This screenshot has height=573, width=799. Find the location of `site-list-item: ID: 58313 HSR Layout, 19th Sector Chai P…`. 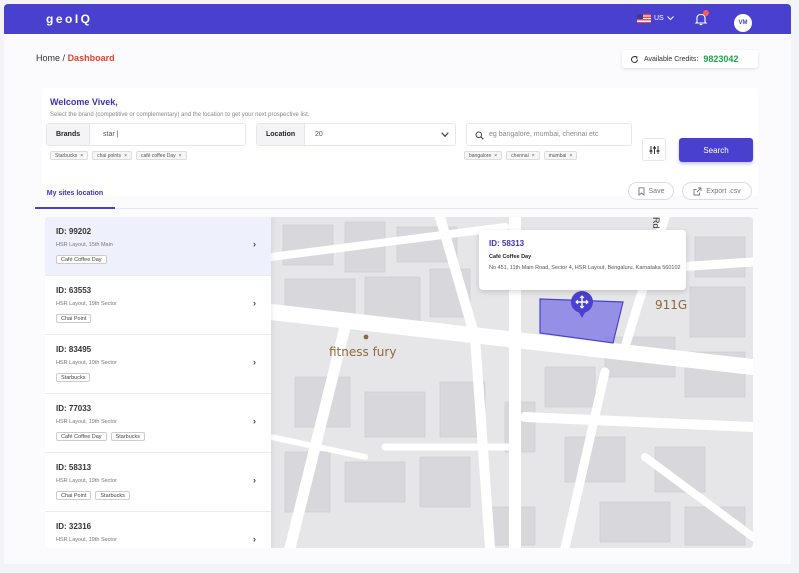

site-list-item: ID: 58313 HSR Layout, 19th Sector Chai P… is located at coordinates (158, 482).